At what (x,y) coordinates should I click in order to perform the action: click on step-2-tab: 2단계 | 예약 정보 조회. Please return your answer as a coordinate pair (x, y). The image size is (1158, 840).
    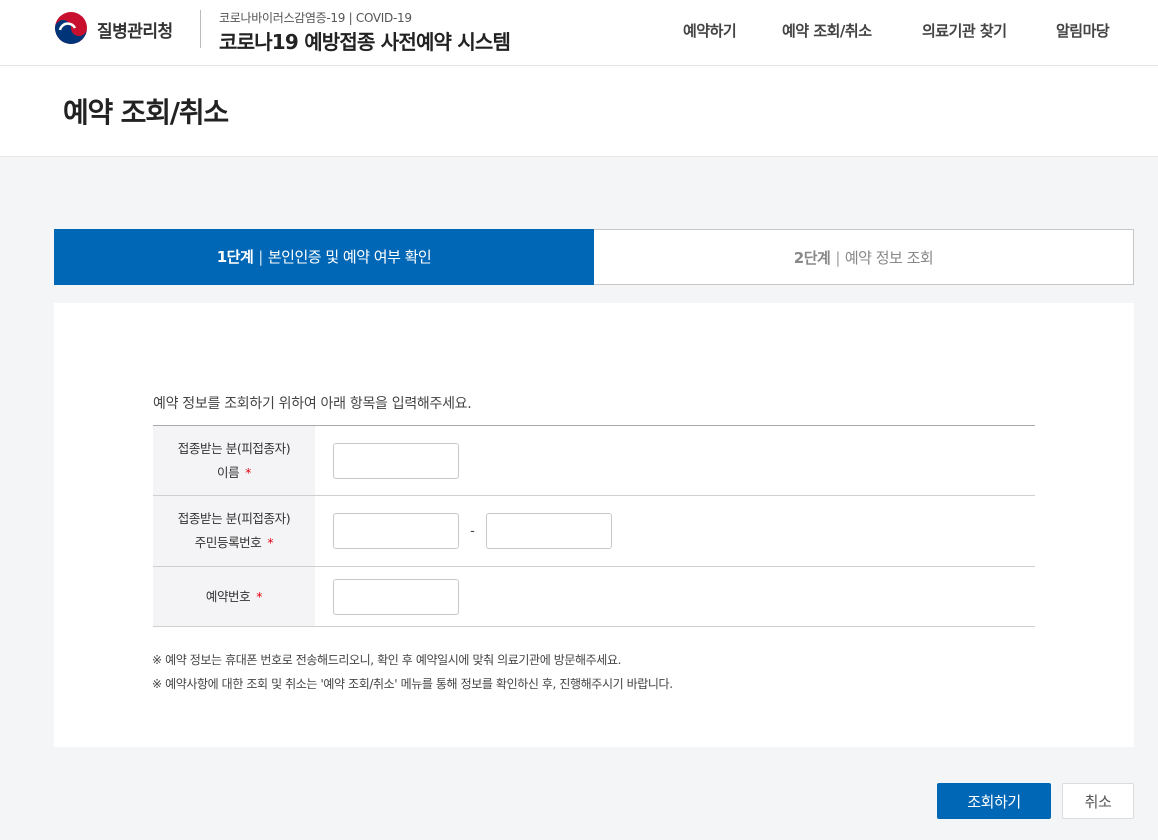
    Looking at the image, I should click on (864, 257).